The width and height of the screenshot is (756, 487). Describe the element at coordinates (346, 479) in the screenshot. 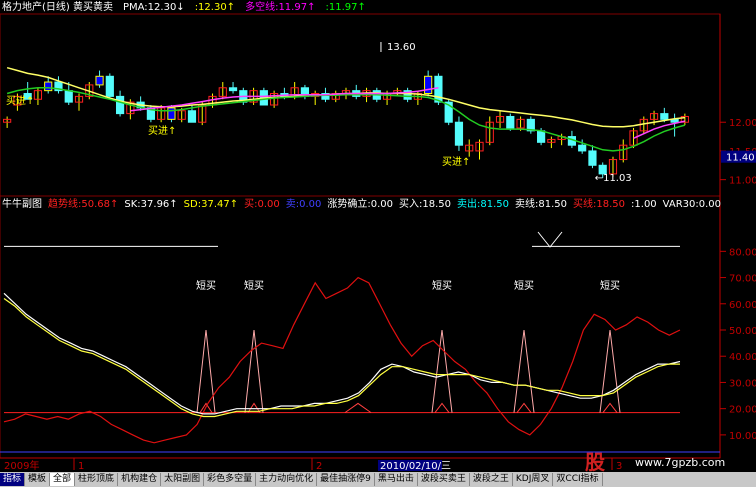

I see `tab-8: 最佳抽涨停9` at that location.